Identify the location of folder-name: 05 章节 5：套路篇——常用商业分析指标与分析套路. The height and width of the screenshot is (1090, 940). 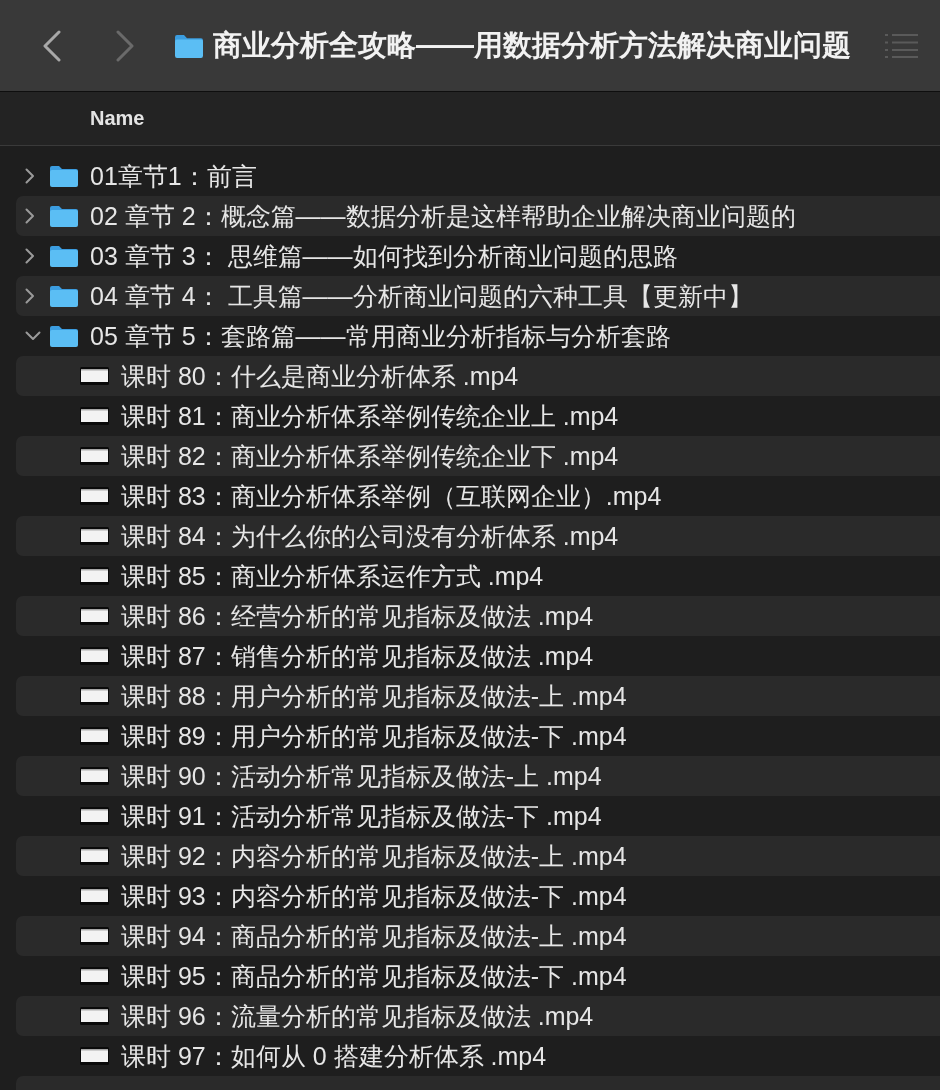
(380, 336).